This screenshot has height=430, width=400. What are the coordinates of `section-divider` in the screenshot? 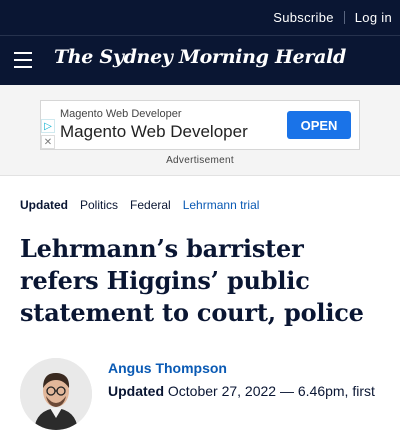 It's located at (200, 175).